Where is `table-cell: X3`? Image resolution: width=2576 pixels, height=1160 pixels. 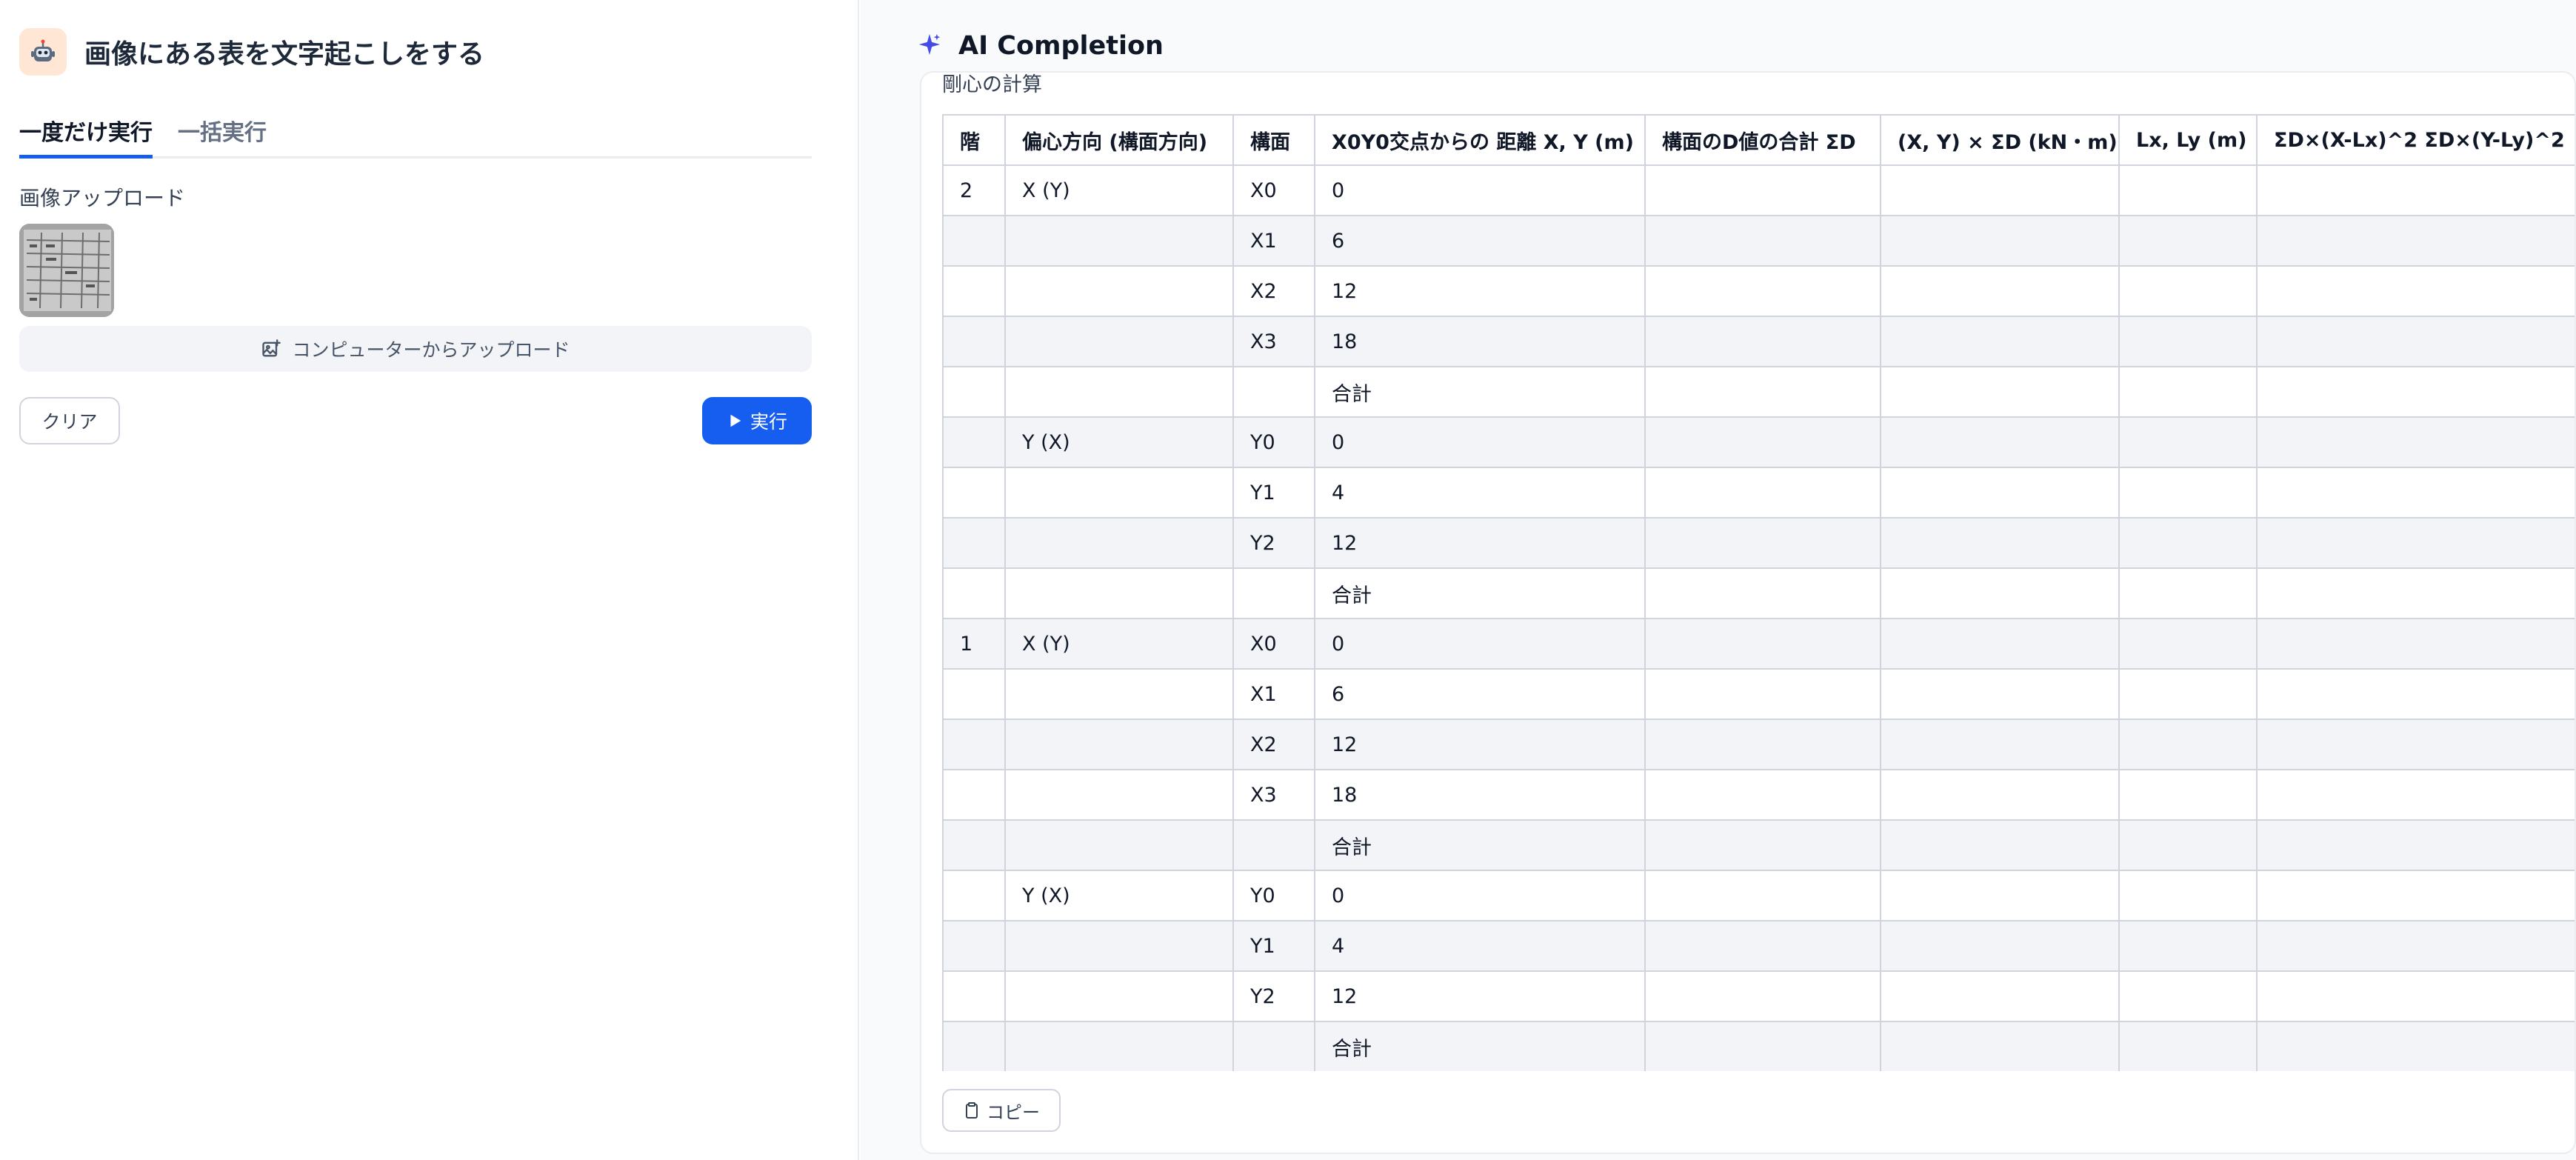 table-cell: X3 is located at coordinates (1273, 341).